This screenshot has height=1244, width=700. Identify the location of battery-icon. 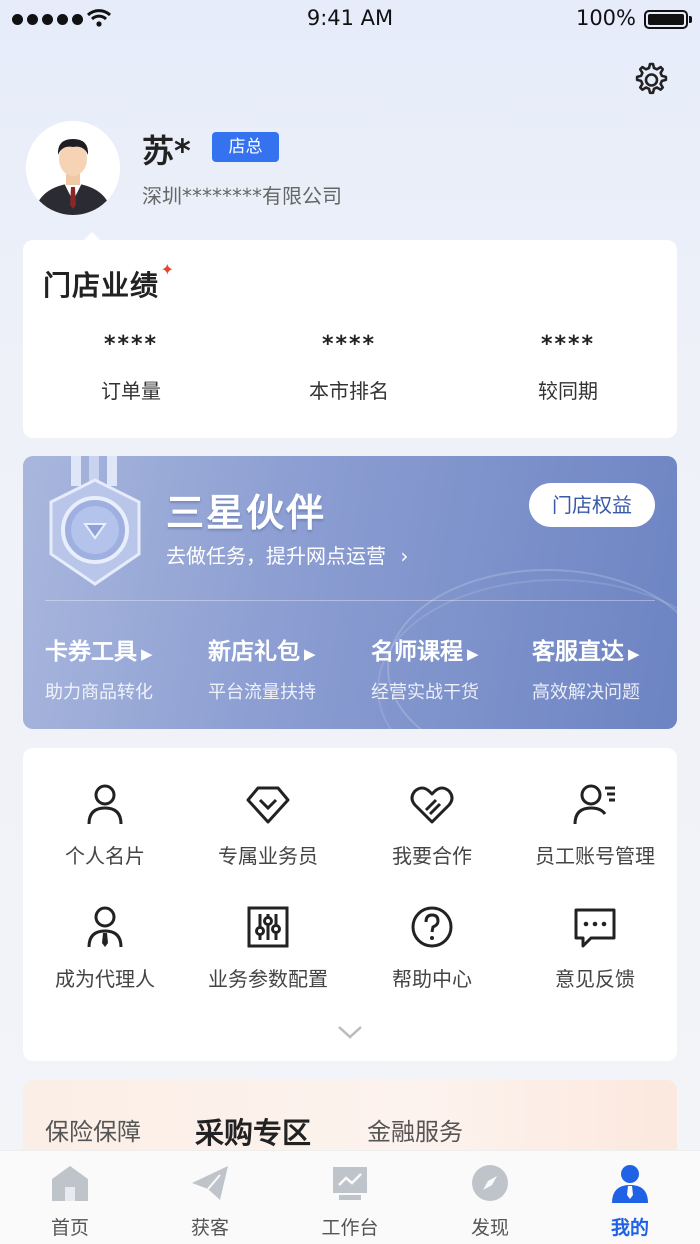
(668, 19).